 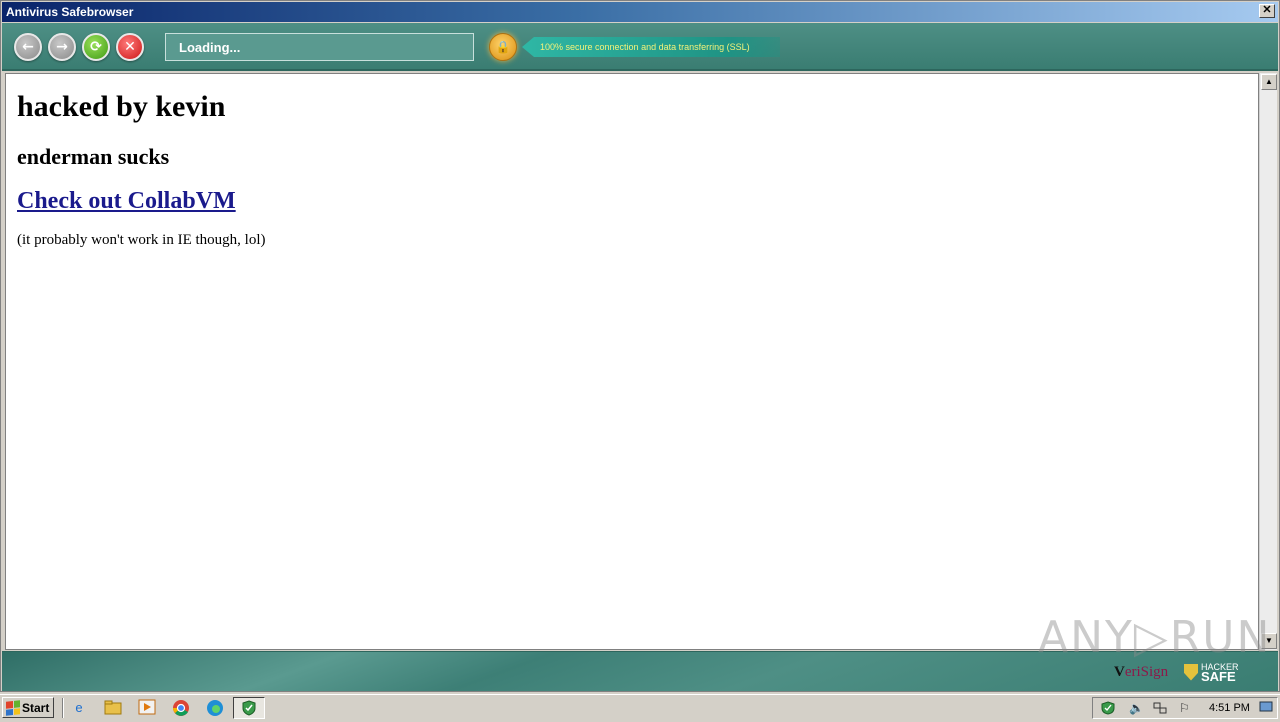 What do you see at coordinates (1136, 708) in the screenshot?
I see `volume-icon: 🔈` at bounding box center [1136, 708].